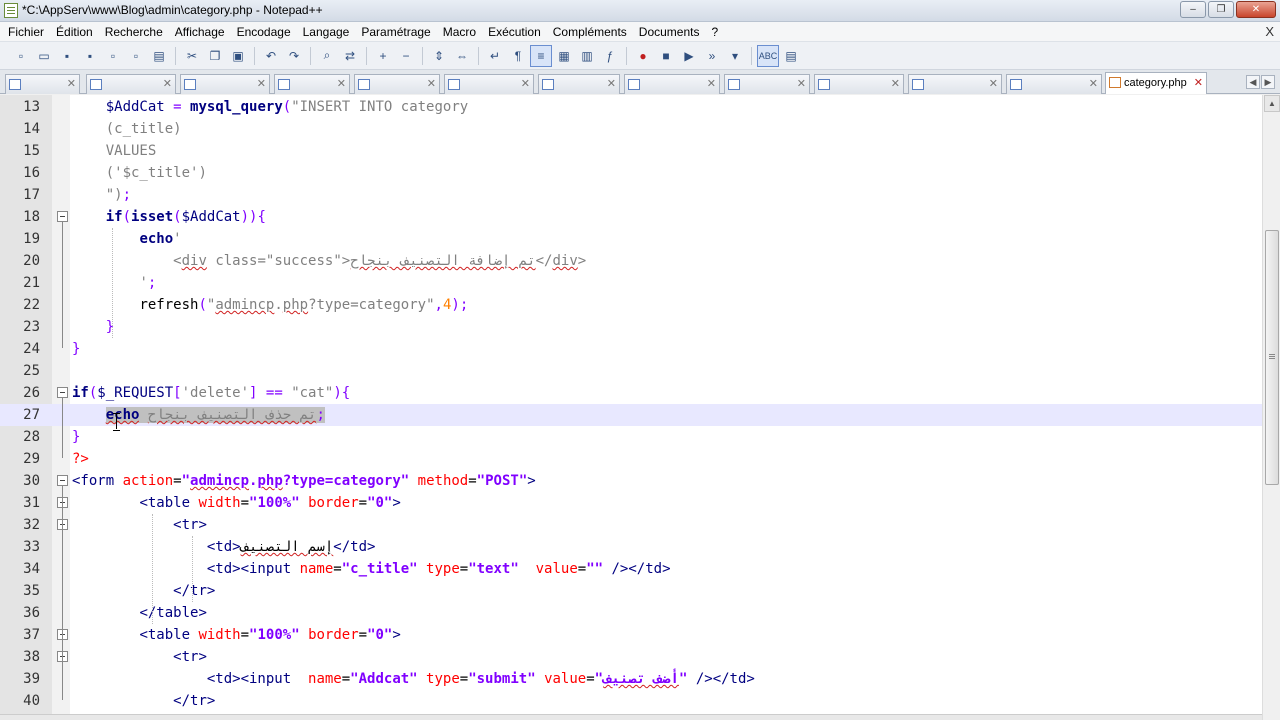 Image resolution: width=1280 pixels, height=720 pixels. I want to click on sync-horizontal-icon: ⇔, so click(462, 56).